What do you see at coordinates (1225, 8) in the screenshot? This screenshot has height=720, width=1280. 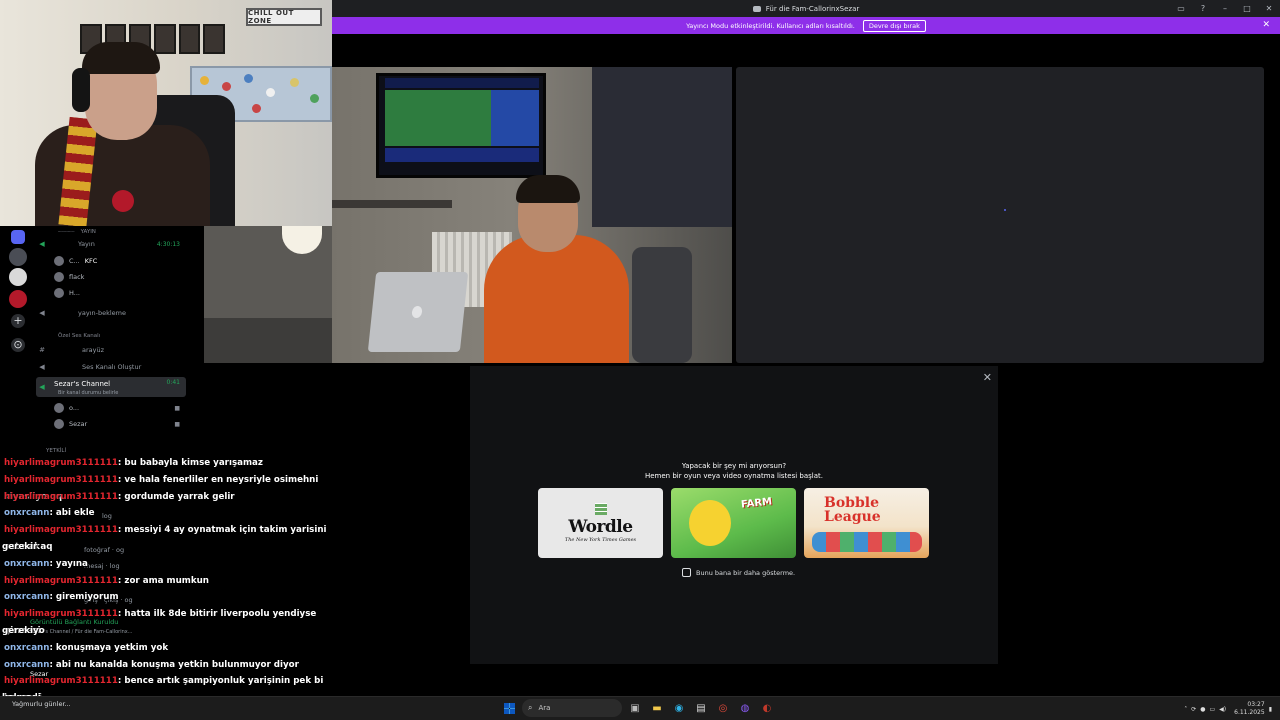 I see `minimize-icon: –` at bounding box center [1225, 8].